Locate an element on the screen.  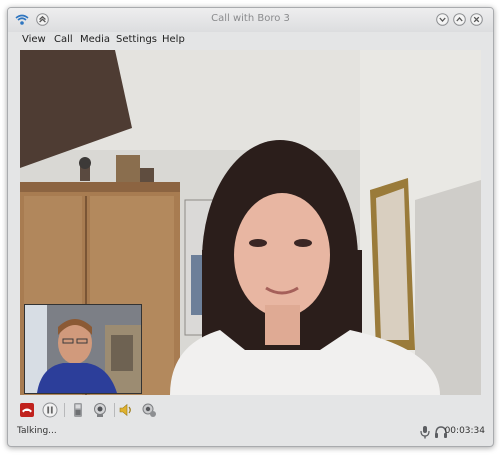
menu-view: View is located at coordinates (34, 39).